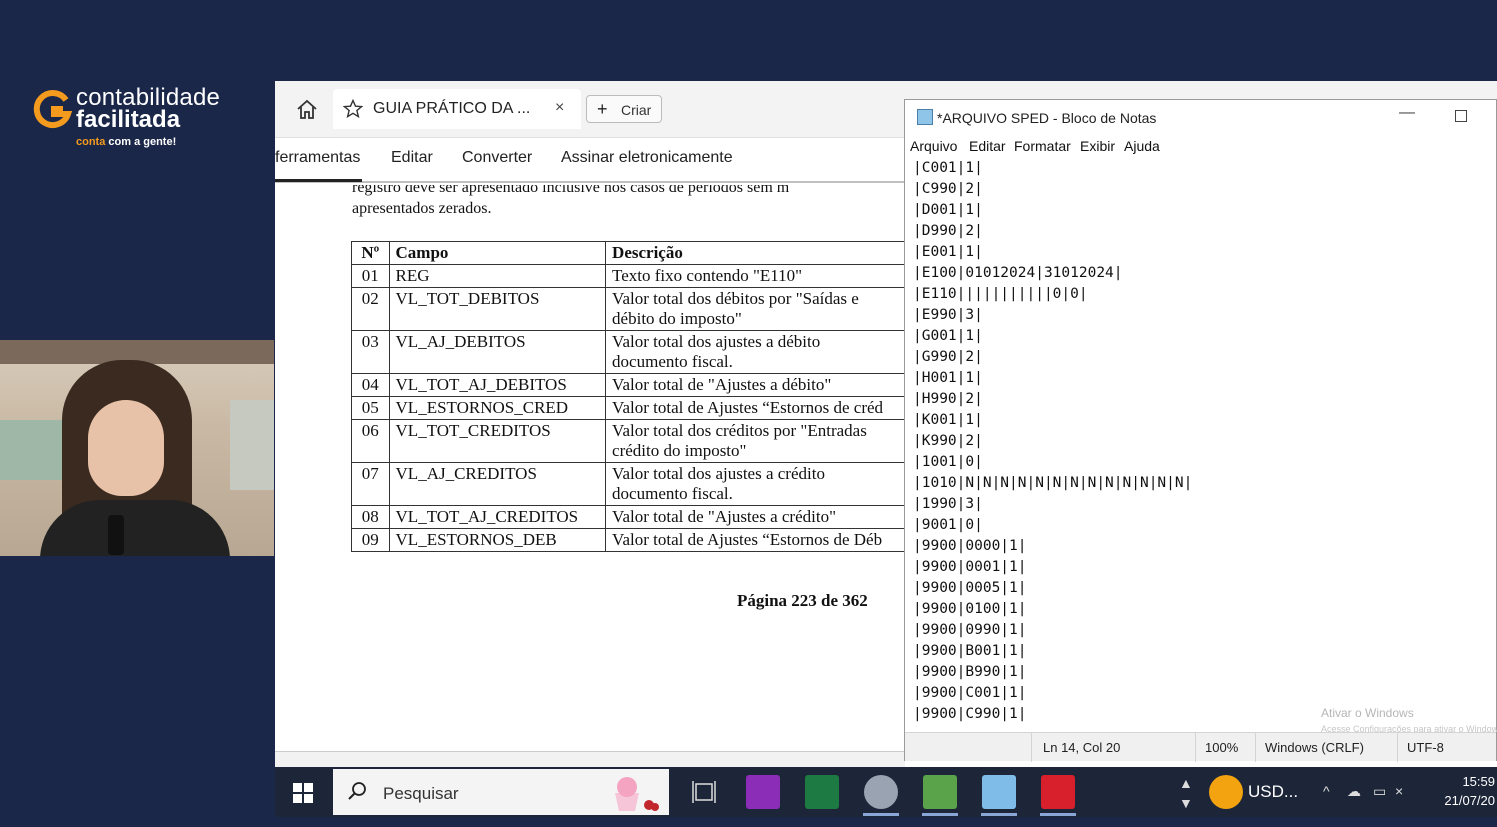  What do you see at coordinates (370, 253) in the screenshot?
I see `header-number: Nº` at bounding box center [370, 253].